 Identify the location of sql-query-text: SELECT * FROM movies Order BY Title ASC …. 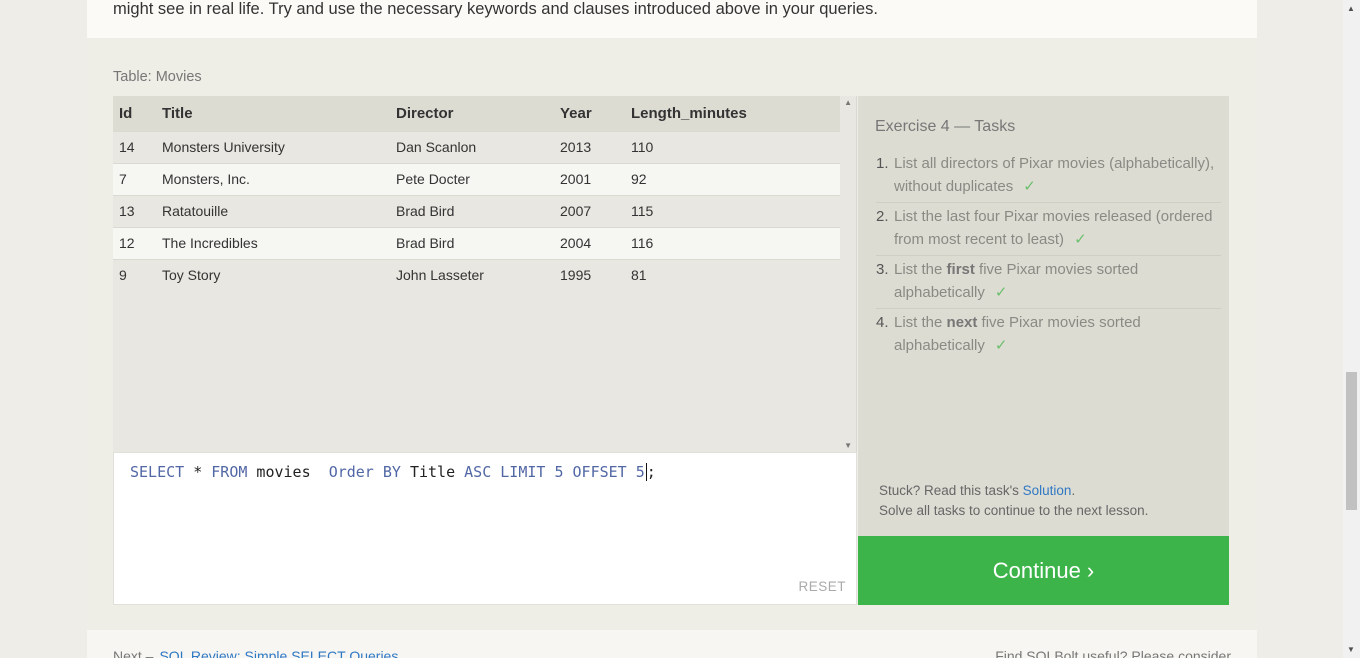
(393, 472).